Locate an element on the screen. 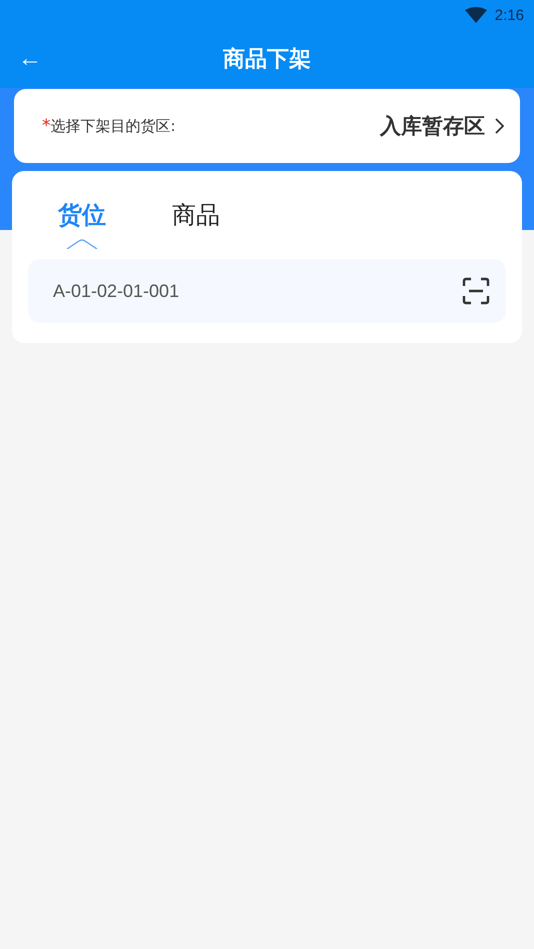 This screenshot has height=949, width=534. destination-label: *选择下架目的货区: is located at coordinates (109, 126).